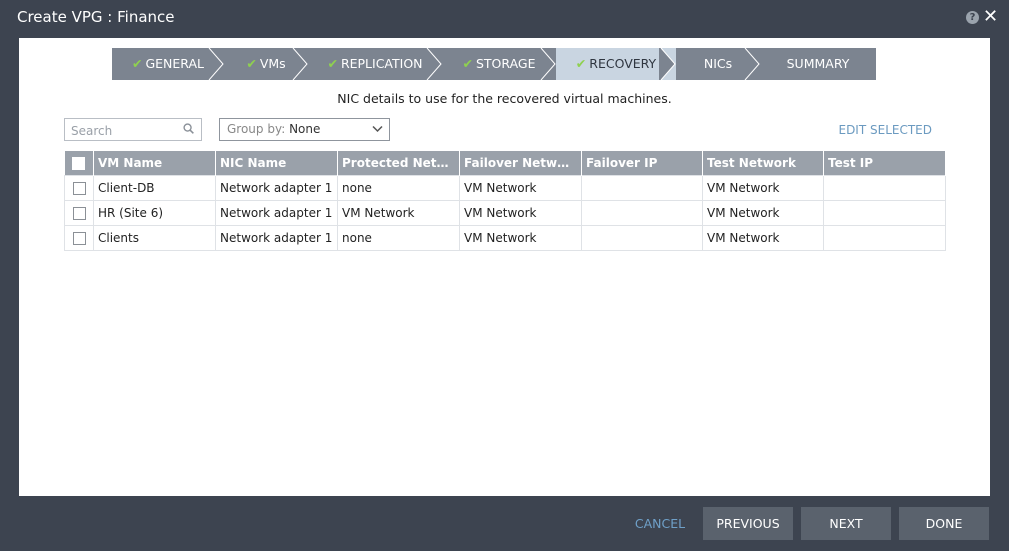 Image resolution: width=1009 pixels, height=551 pixels. I want to click on previous-button: PREVIOUS, so click(748, 523).